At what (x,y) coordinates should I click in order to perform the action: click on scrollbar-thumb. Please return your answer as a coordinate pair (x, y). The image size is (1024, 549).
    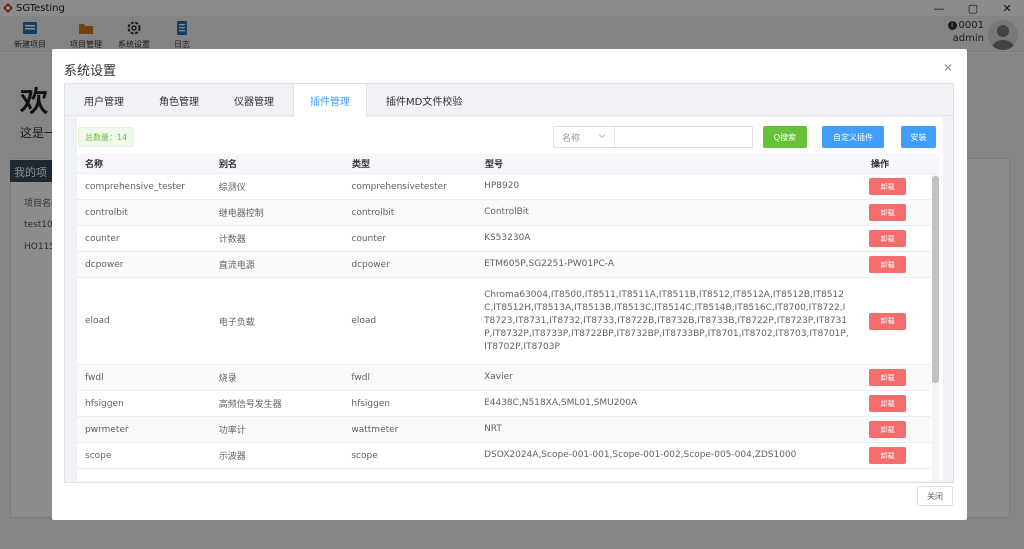
    Looking at the image, I should click on (935, 279).